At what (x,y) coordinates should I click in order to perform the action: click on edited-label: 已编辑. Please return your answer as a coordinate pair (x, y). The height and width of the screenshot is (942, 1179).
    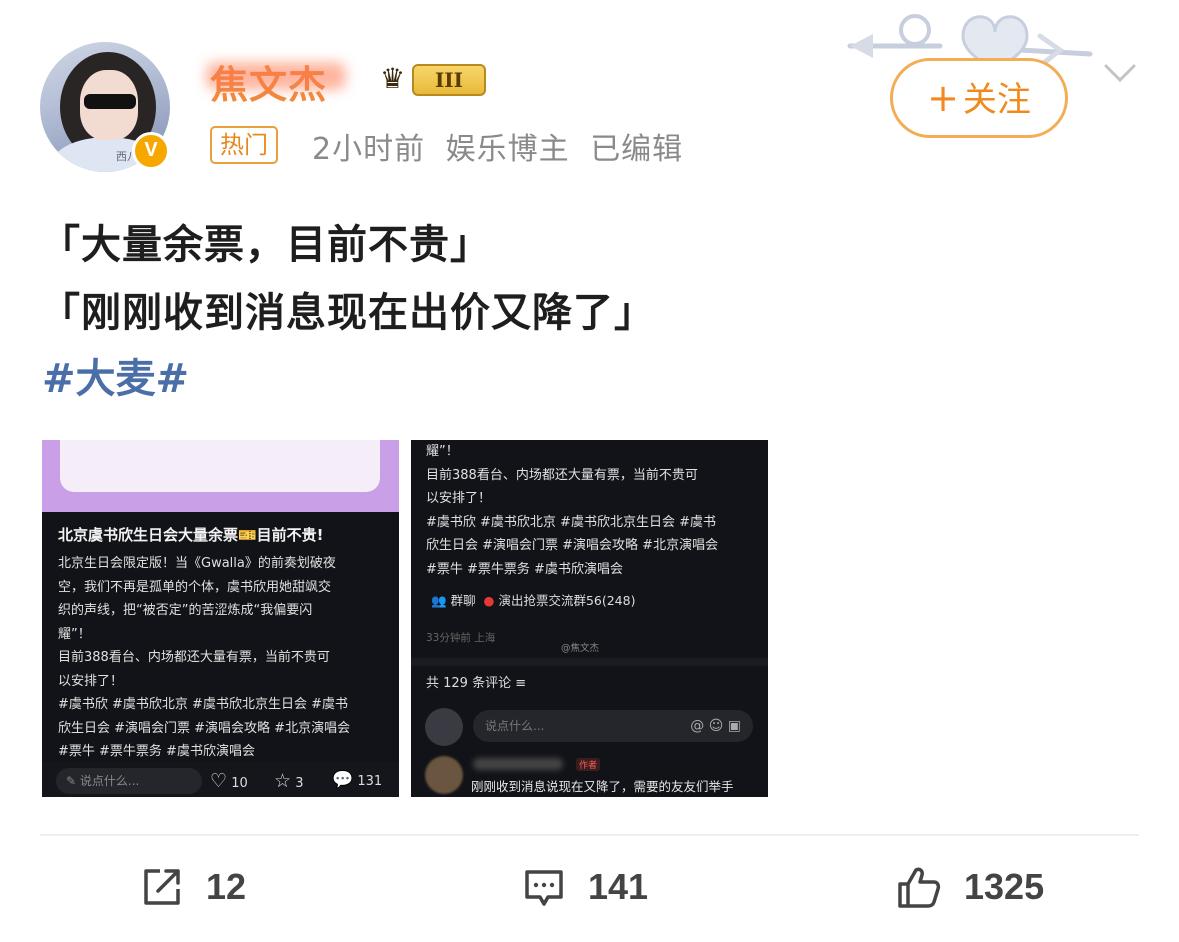
    Looking at the image, I should click on (637, 149).